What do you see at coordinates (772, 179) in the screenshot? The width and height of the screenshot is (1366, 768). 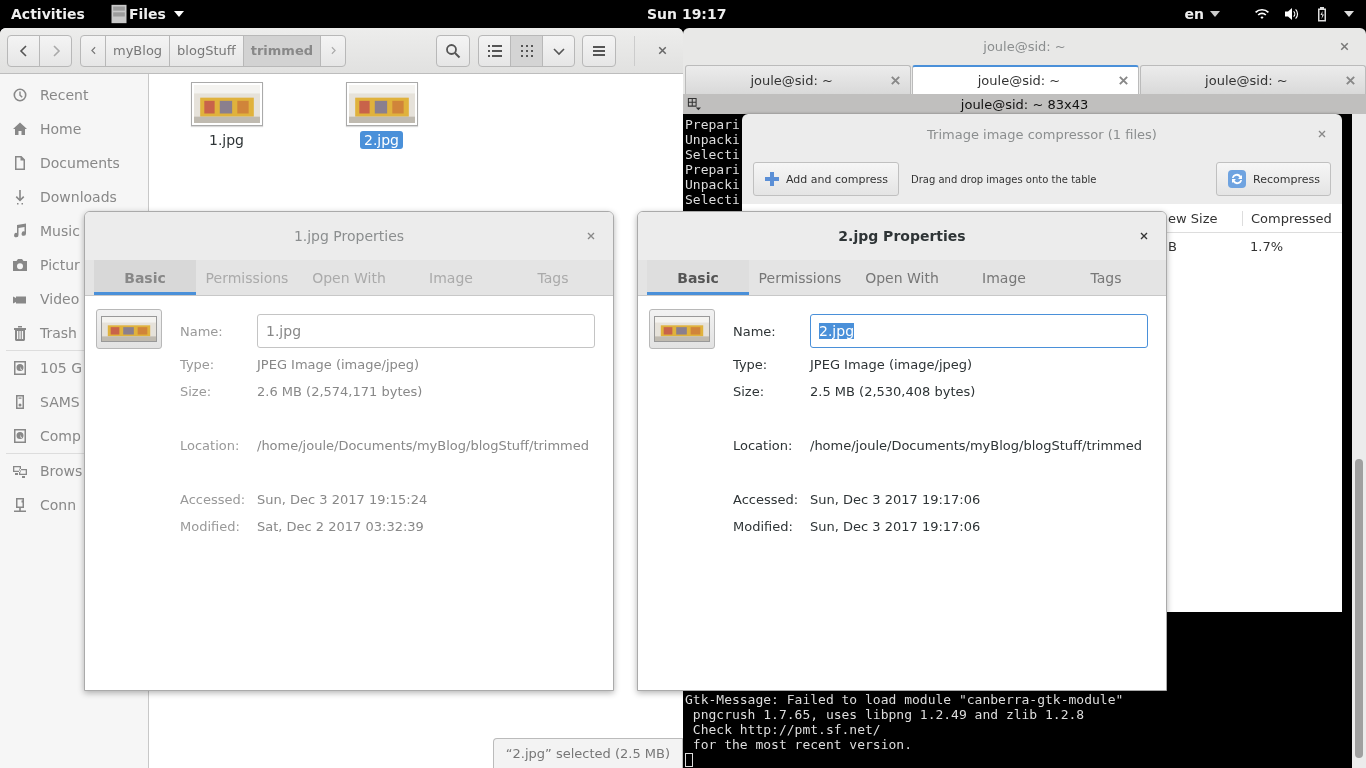 I see `plus-icon` at bounding box center [772, 179].